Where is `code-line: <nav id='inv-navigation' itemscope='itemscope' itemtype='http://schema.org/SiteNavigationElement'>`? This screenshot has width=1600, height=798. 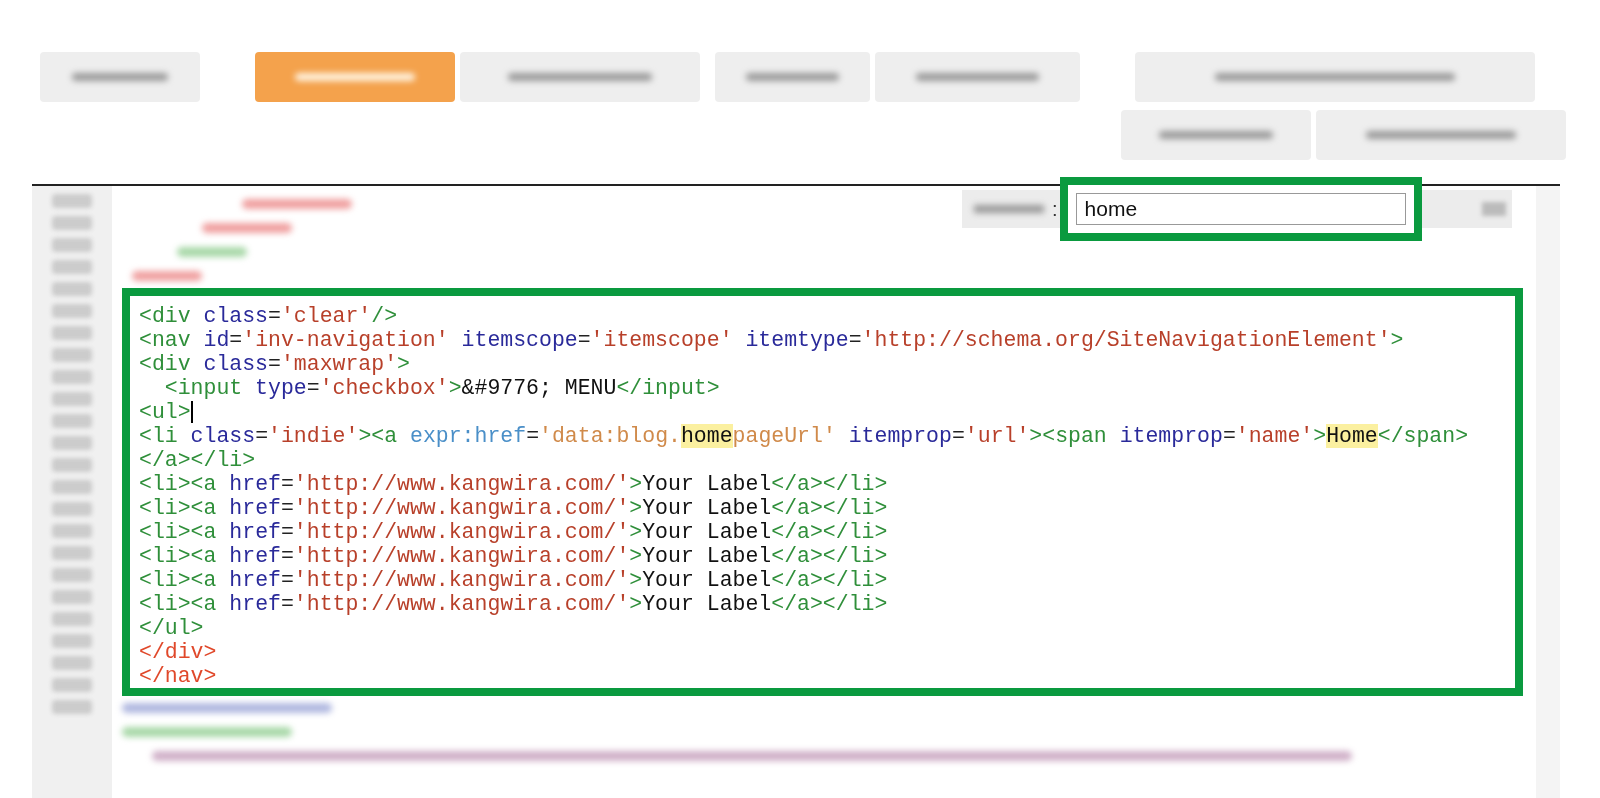 code-line: <nav id='inv-navigation' itemscope='itemscope' itemtype='http://schema.org/SiteNavigationElement'> is located at coordinates (772, 340).